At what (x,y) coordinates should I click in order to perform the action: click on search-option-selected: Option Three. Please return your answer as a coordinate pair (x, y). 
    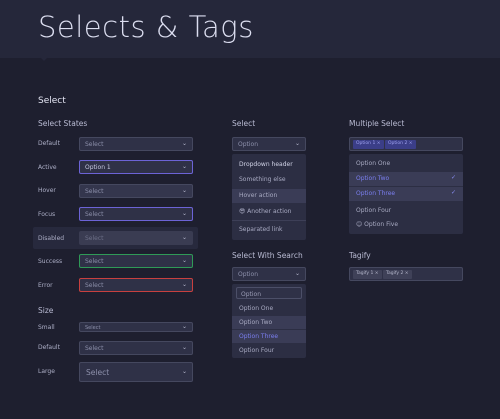
    Looking at the image, I should click on (269, 336).